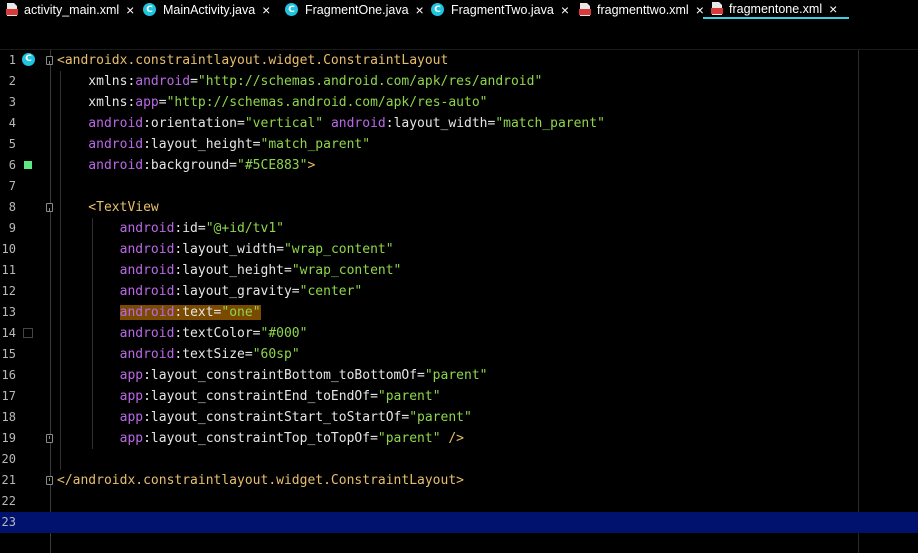 The image size is (918, 553). I want to click on code-token: :layout_constraintTop_toTopOf=, so click(260, 438).